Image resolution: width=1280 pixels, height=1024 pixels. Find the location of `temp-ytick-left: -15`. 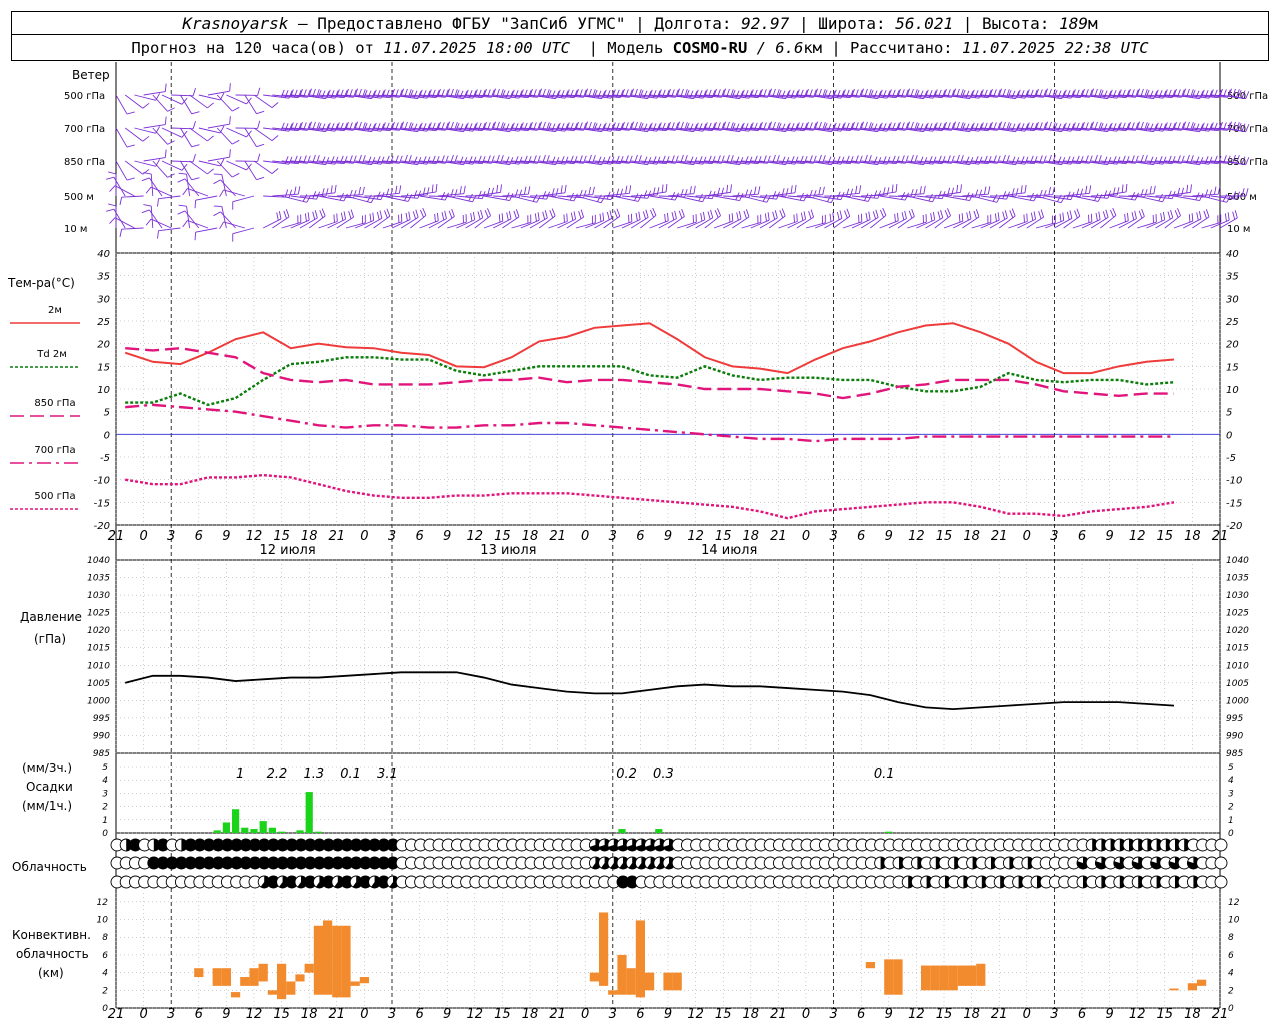

temp-ytick-left: -15 is located at coordinates (102, 503).